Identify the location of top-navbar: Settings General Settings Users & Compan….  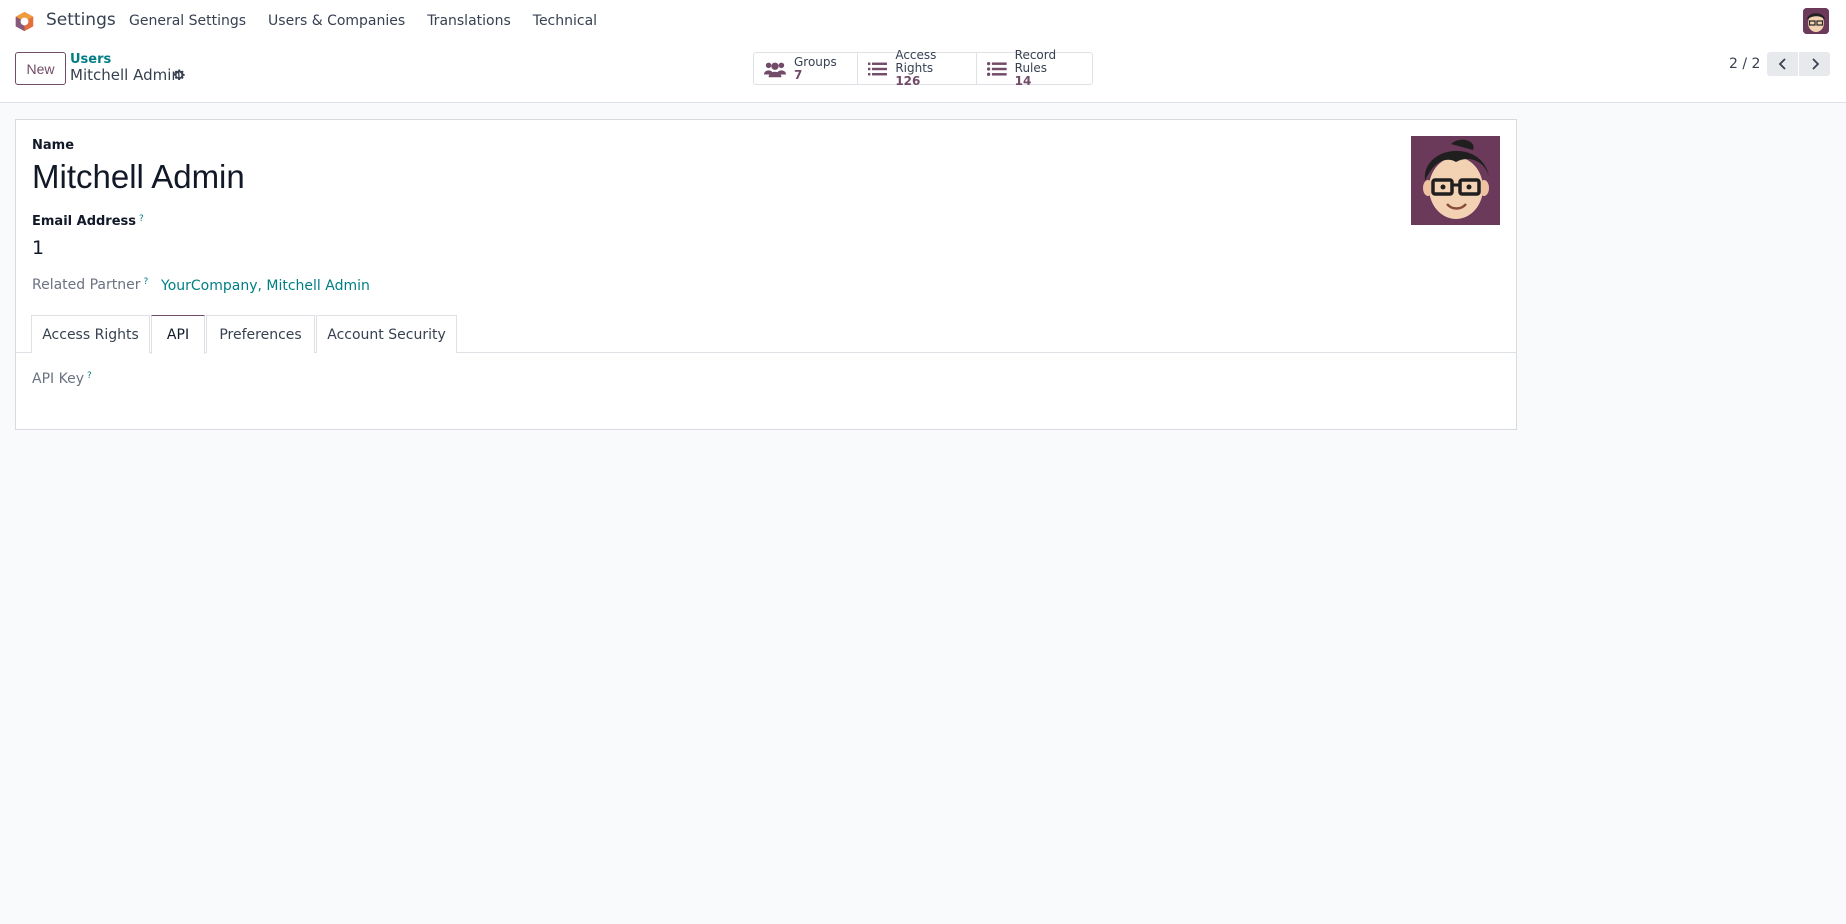
(923, 21).